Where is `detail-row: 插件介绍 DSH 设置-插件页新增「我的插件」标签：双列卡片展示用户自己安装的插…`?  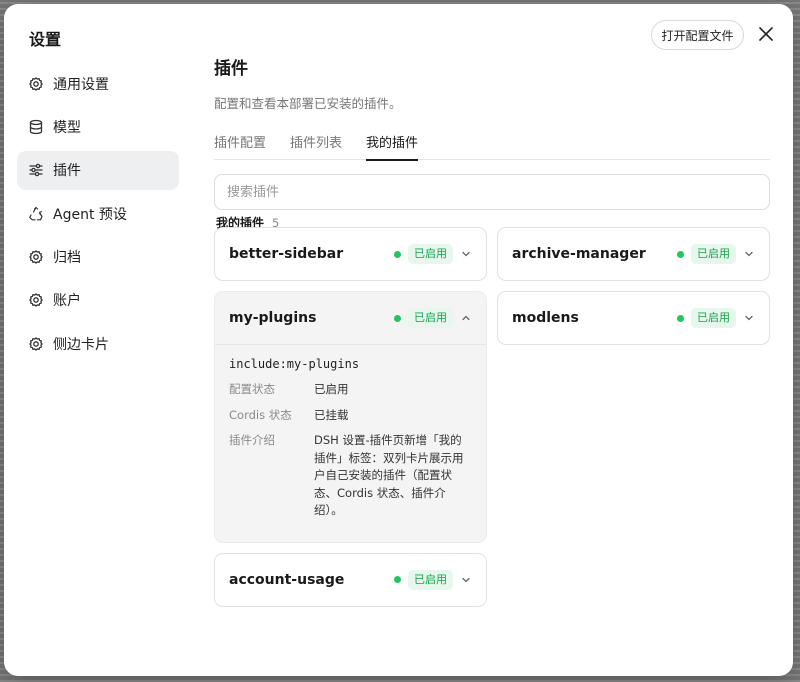
detail-row: 插件介绍 DSH 设置-插件页新增「我的插件」标签：双列卡片展示用户自己安装的插… is located at coordinates (350, 476).